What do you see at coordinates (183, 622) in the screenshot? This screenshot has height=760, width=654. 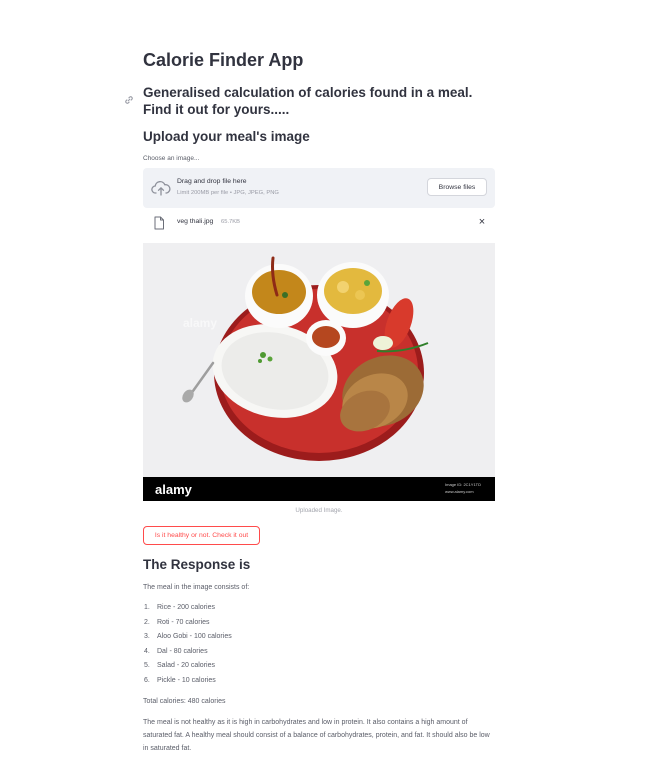 I see `list-item-text: Roti - 70 calories` at bounding box center [183, 622].